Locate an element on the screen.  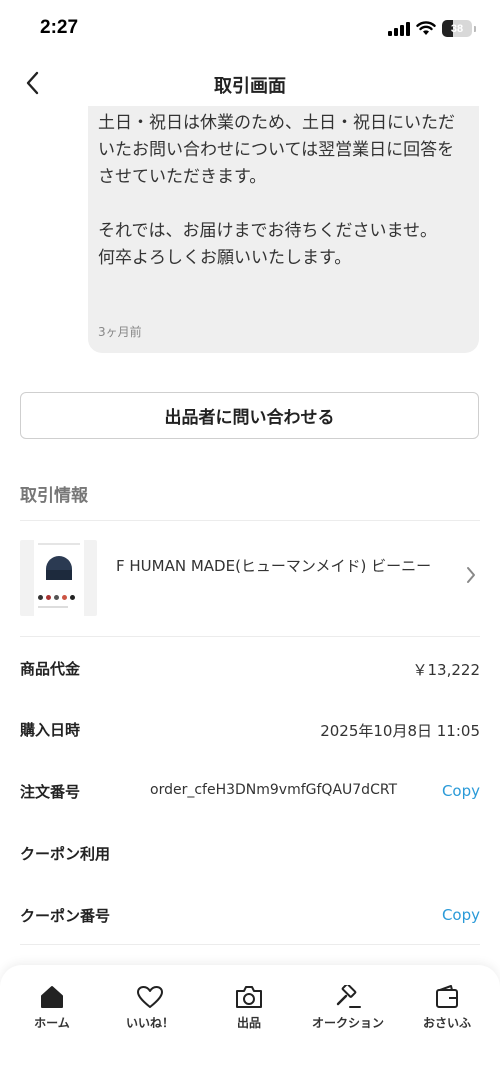
copy-coupon-number-button: Copy is located at coordinates (461, 915).